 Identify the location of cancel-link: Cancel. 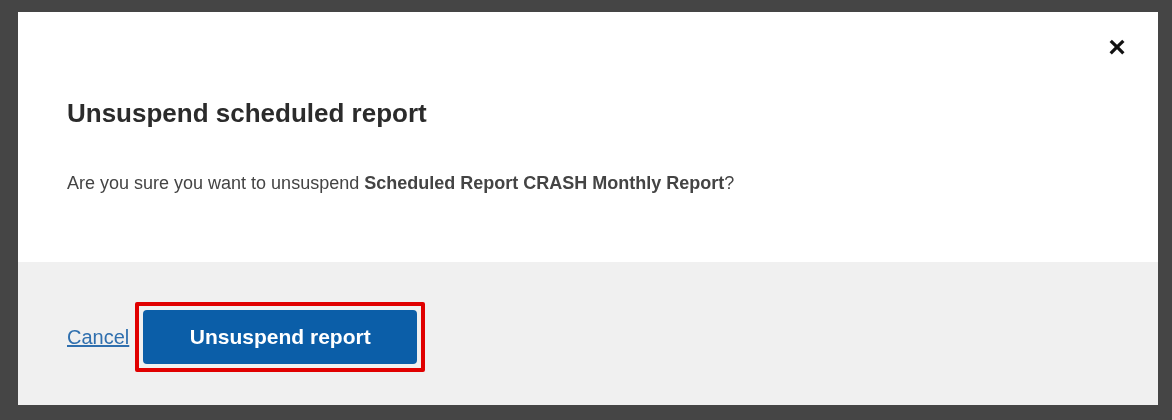
(98, 336).